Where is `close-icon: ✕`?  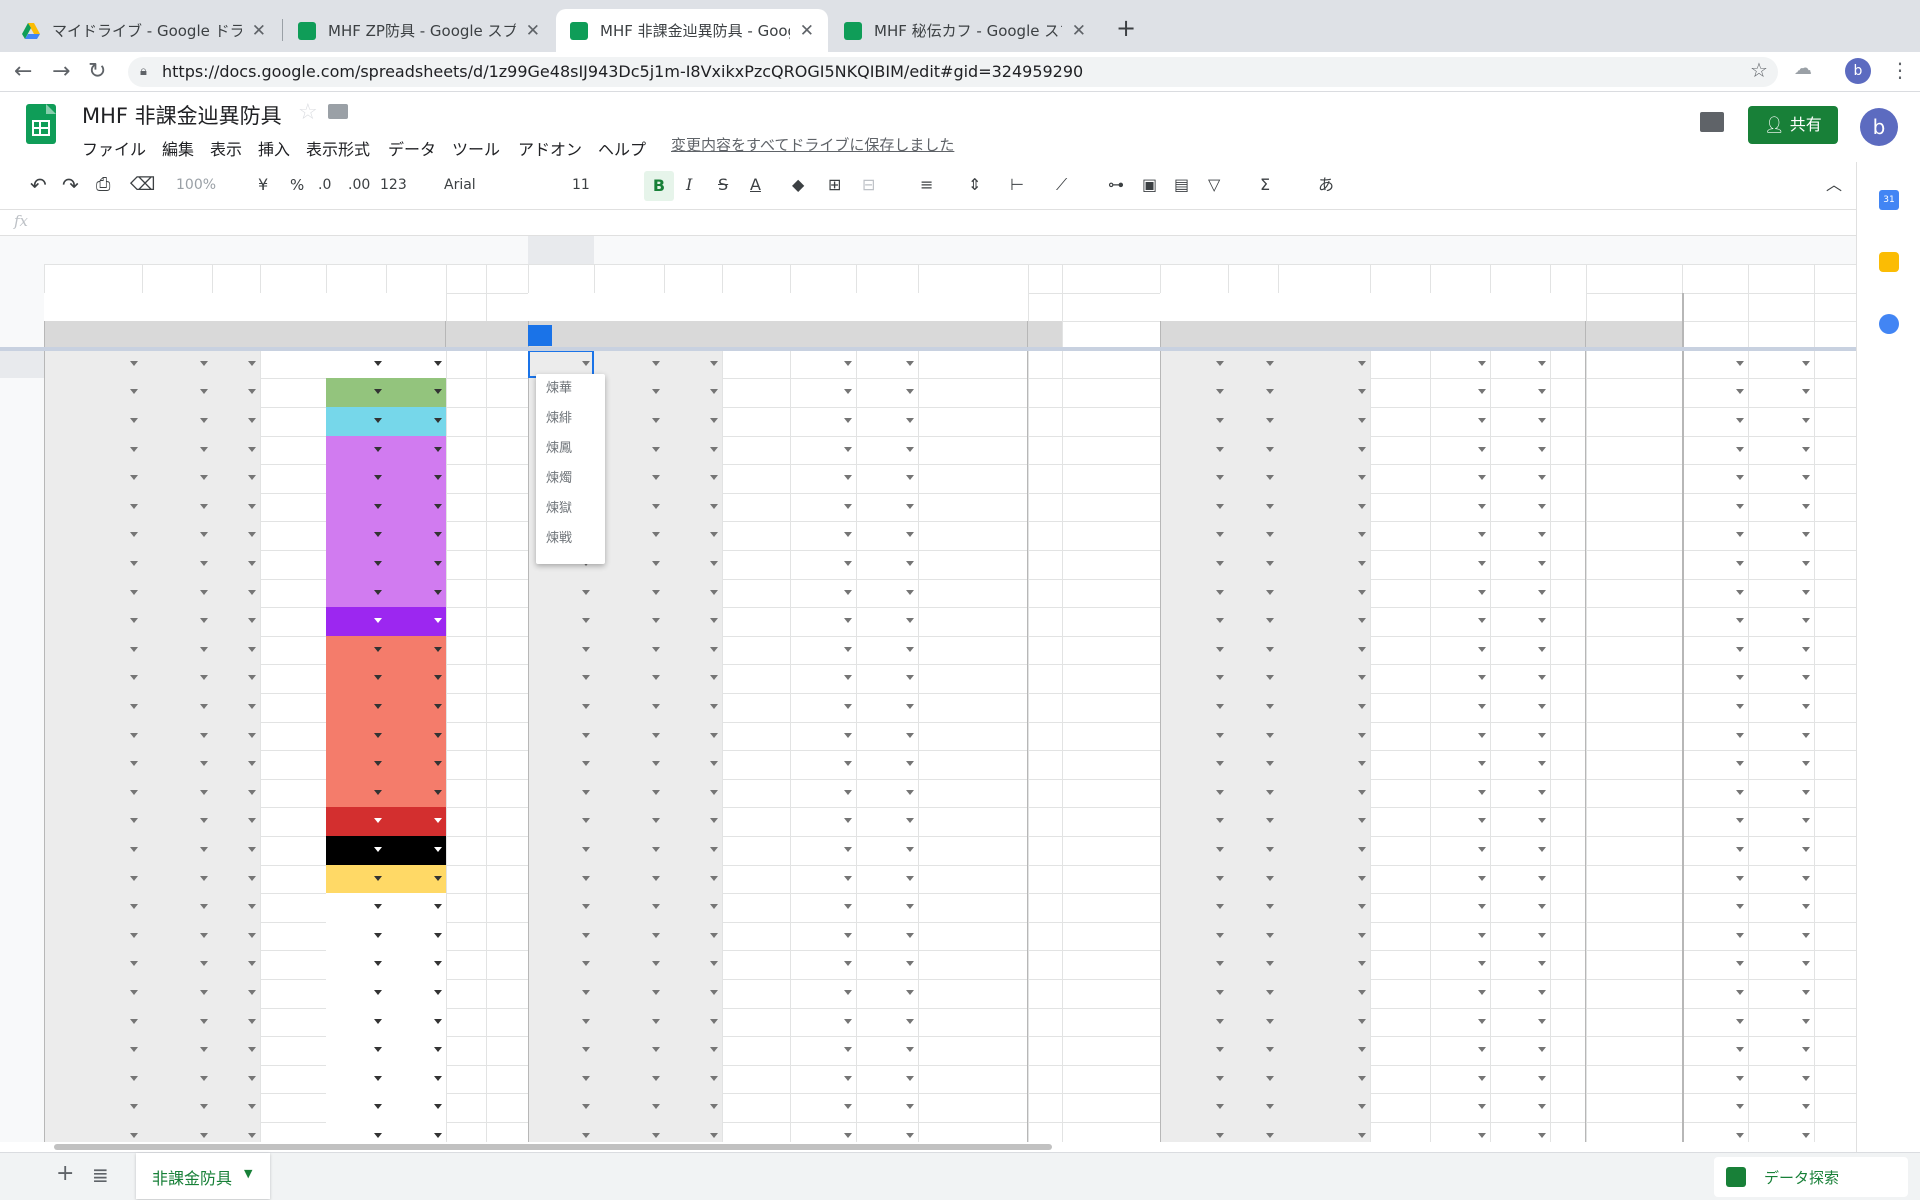
close-icon: ✕ is located at coordinates (259, 31).